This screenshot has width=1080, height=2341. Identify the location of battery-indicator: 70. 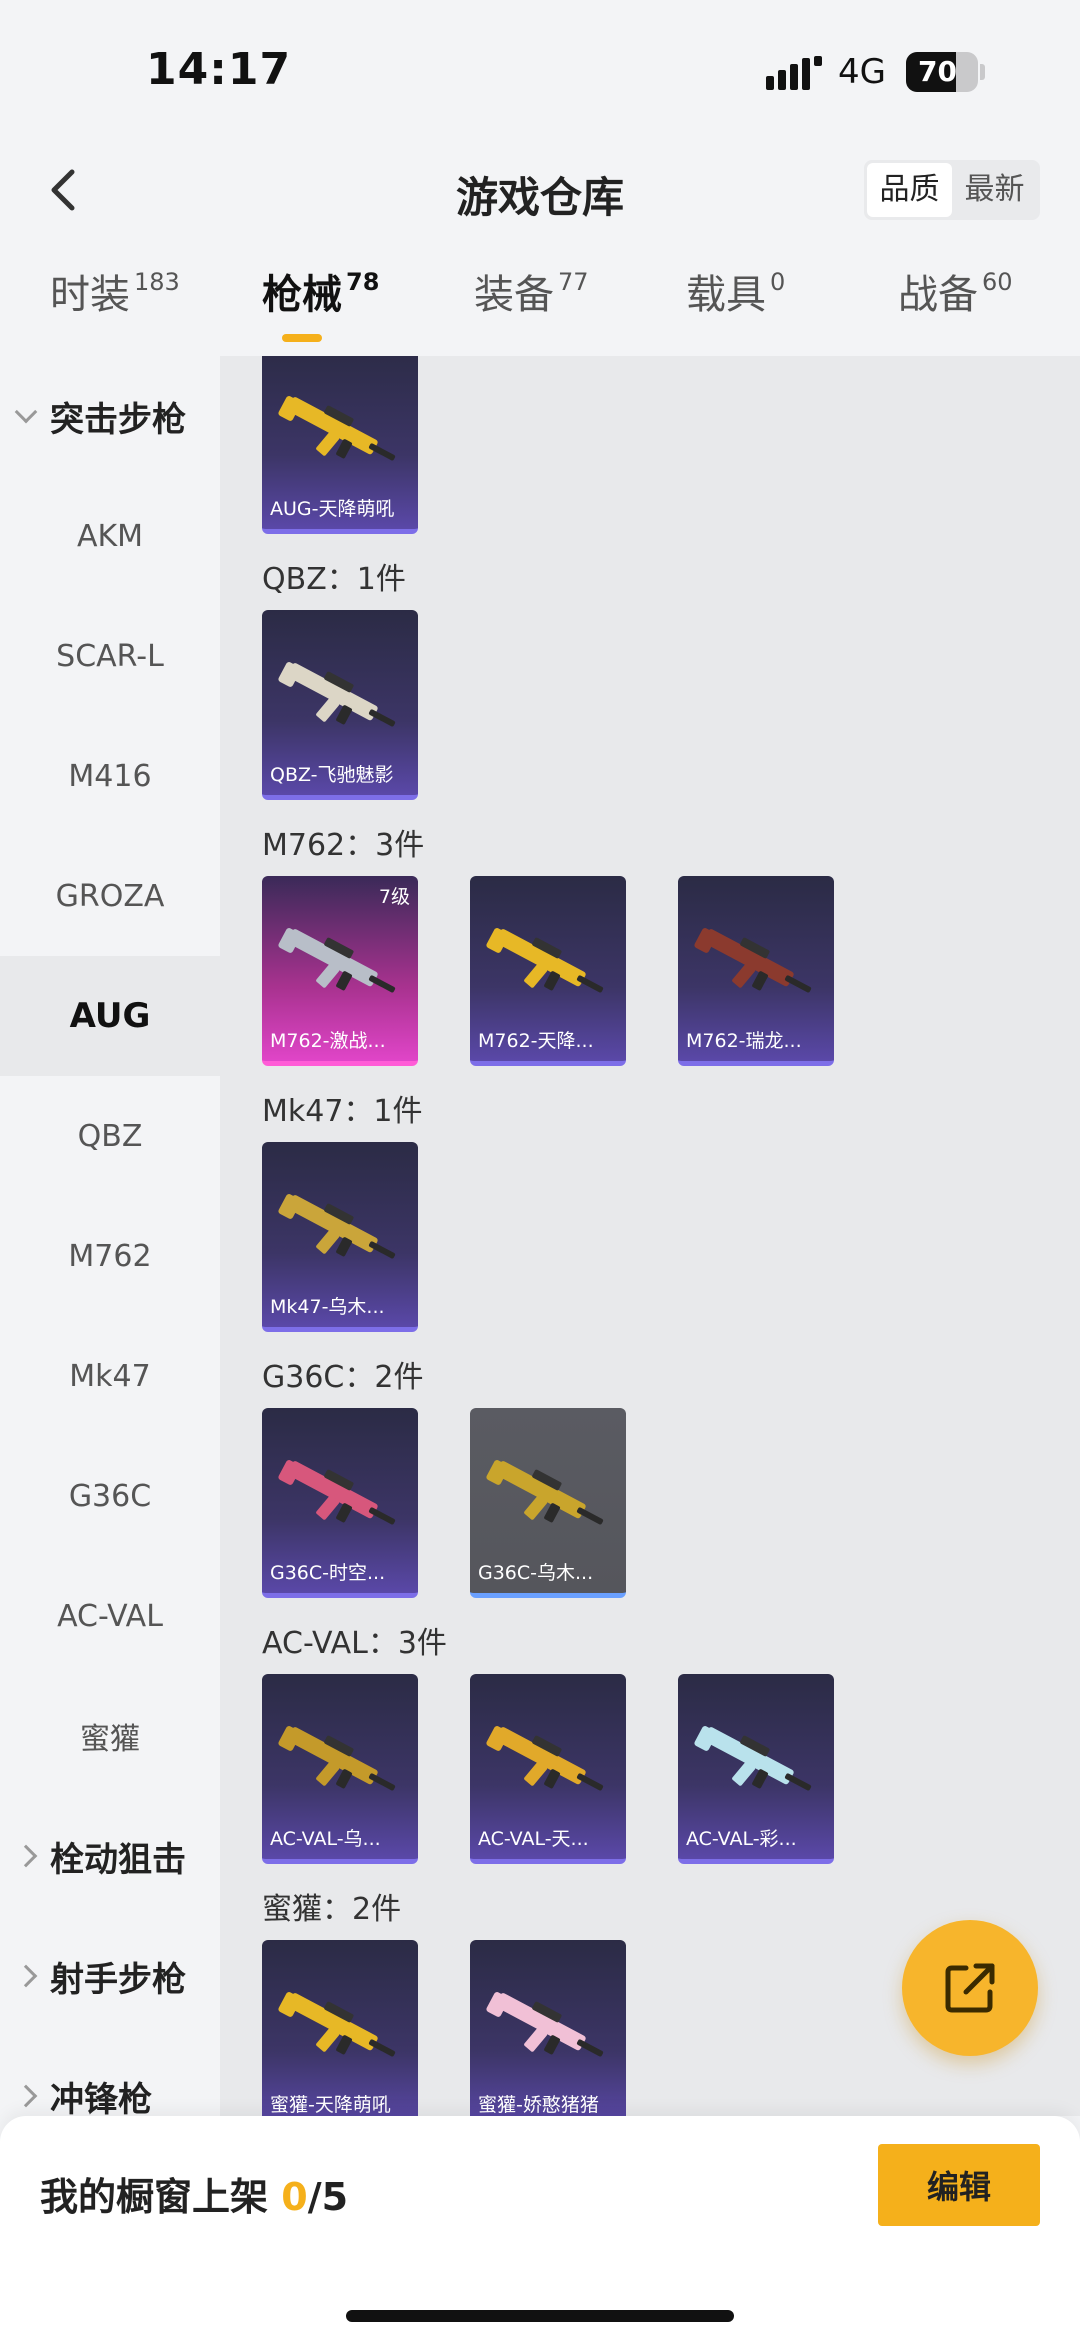
(942, 72).